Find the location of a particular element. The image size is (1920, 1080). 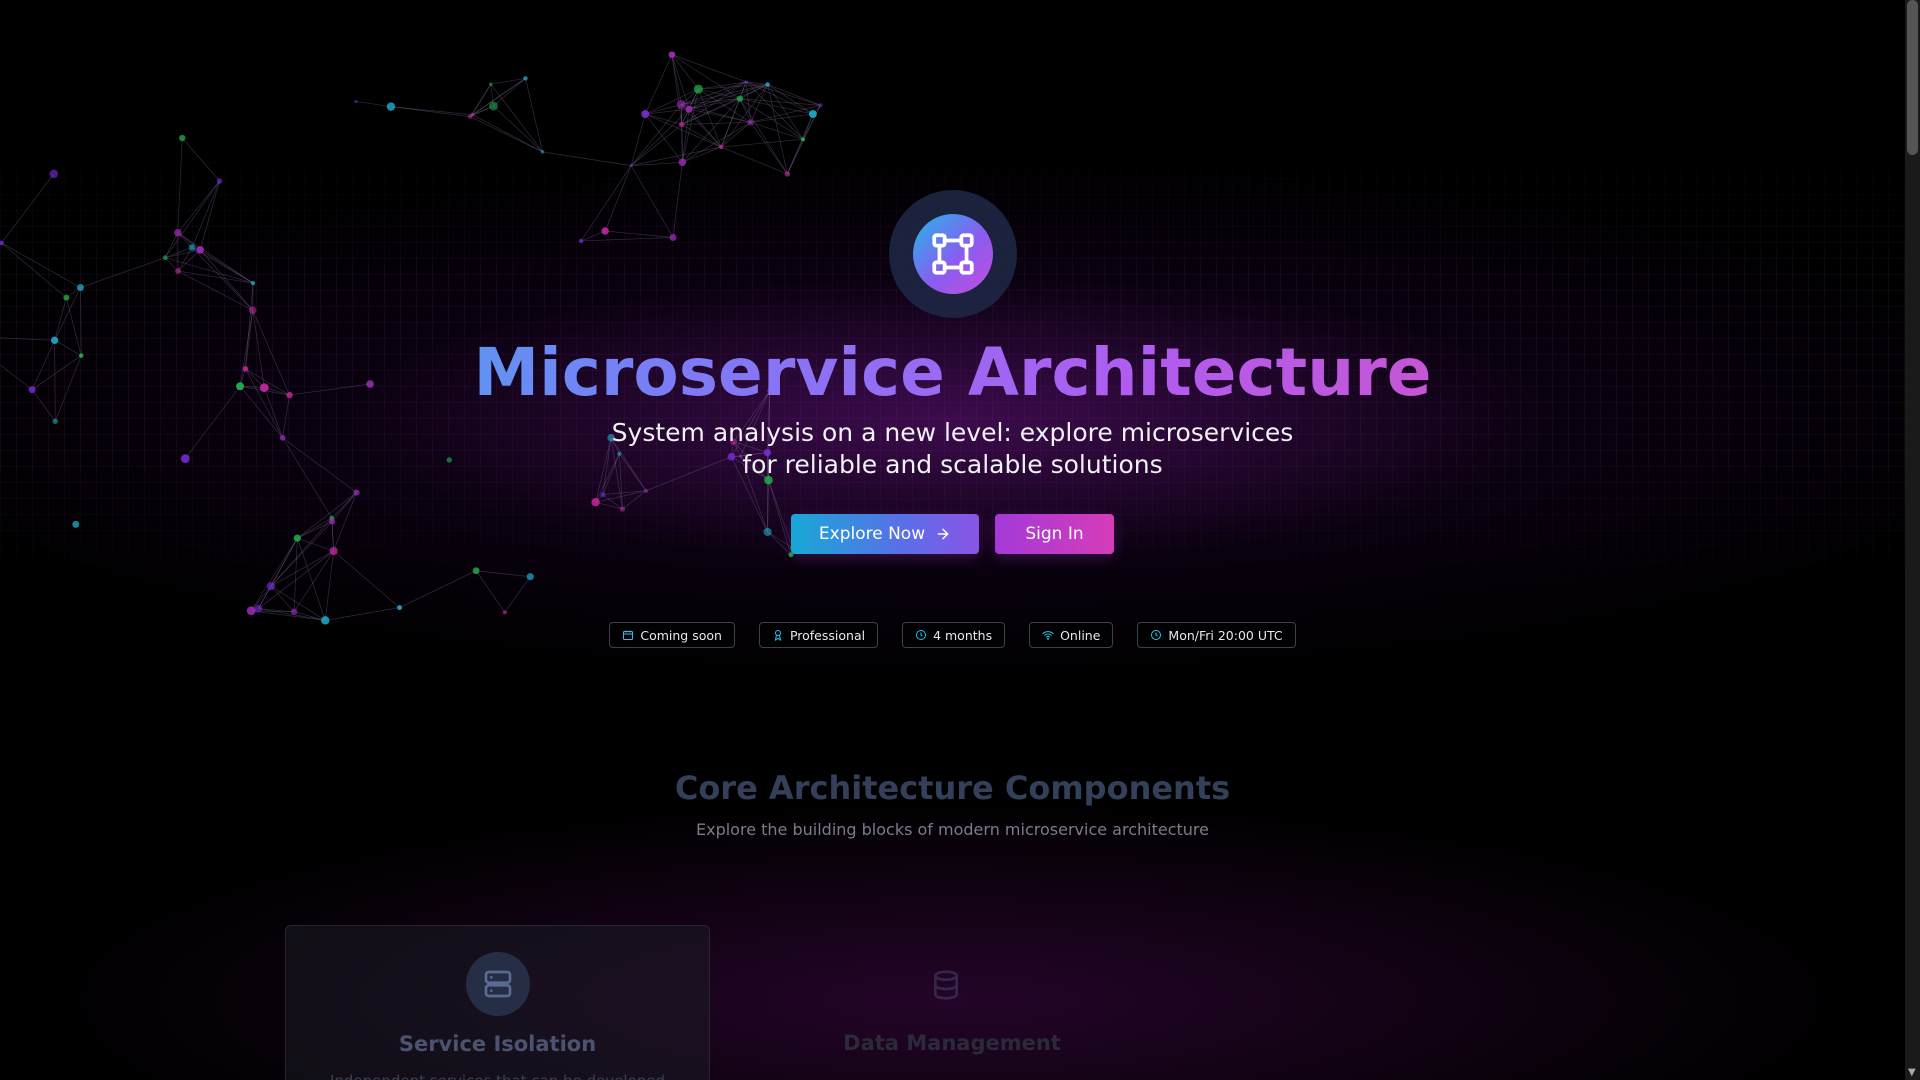

component-card-data-management: Data Management is located at coordinates (952, 1002).